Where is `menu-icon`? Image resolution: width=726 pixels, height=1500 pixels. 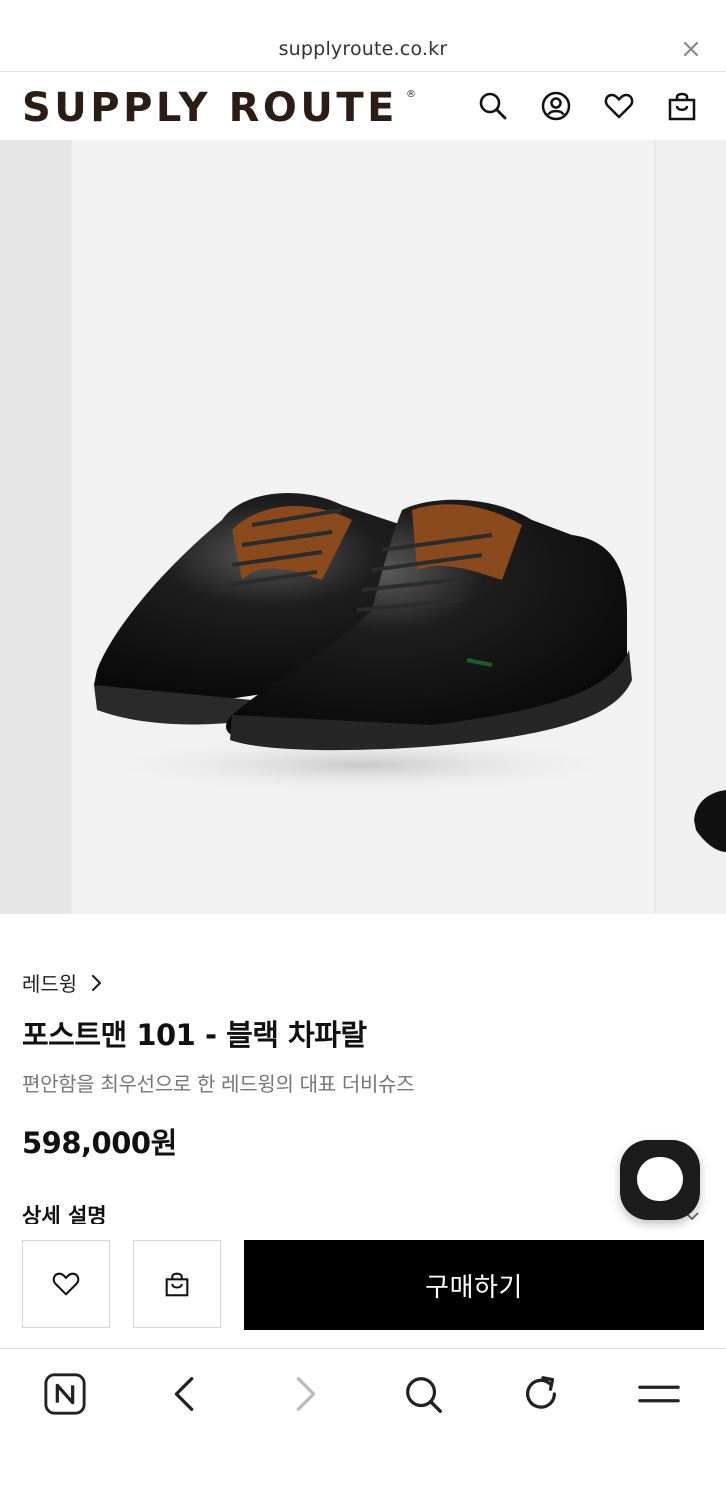
menu-icon is located at coordinates (659, 1394).